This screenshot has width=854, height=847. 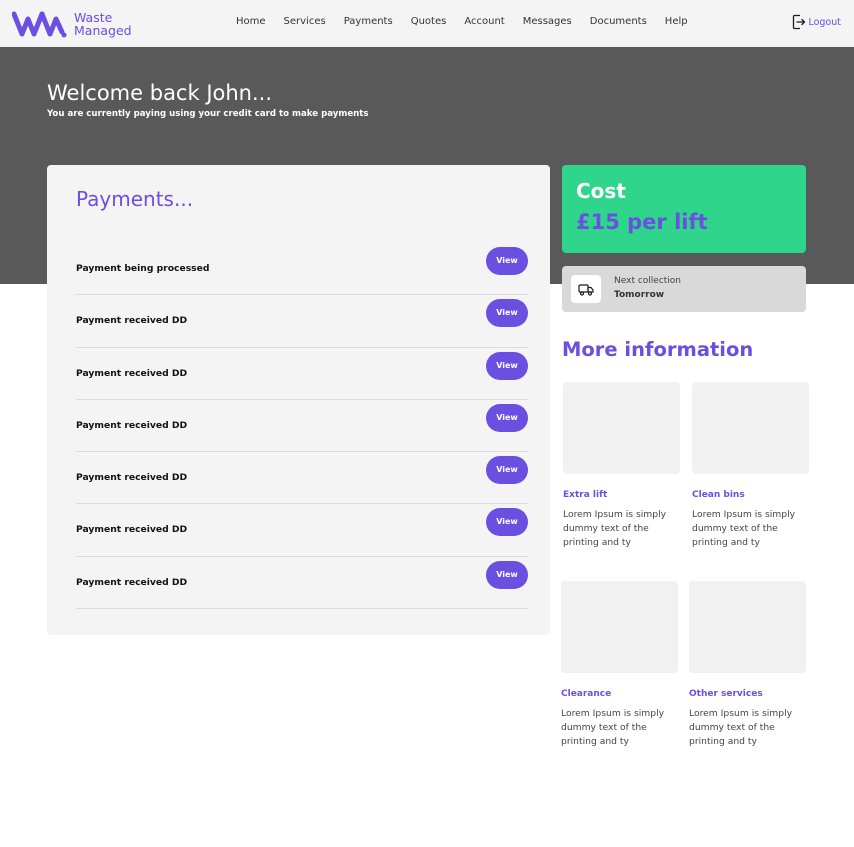 What do you see at coordinates (547, 21) in the screenshot?
I see `nav-item-messages: Messages` at bounding box center [547, 21].